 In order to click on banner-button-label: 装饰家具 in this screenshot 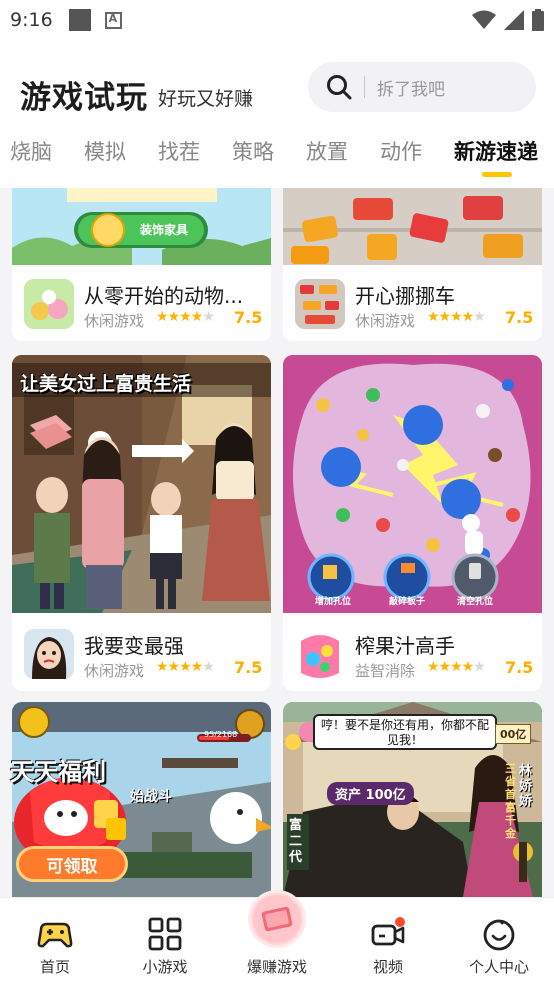, I will do `click(164, 230)`.